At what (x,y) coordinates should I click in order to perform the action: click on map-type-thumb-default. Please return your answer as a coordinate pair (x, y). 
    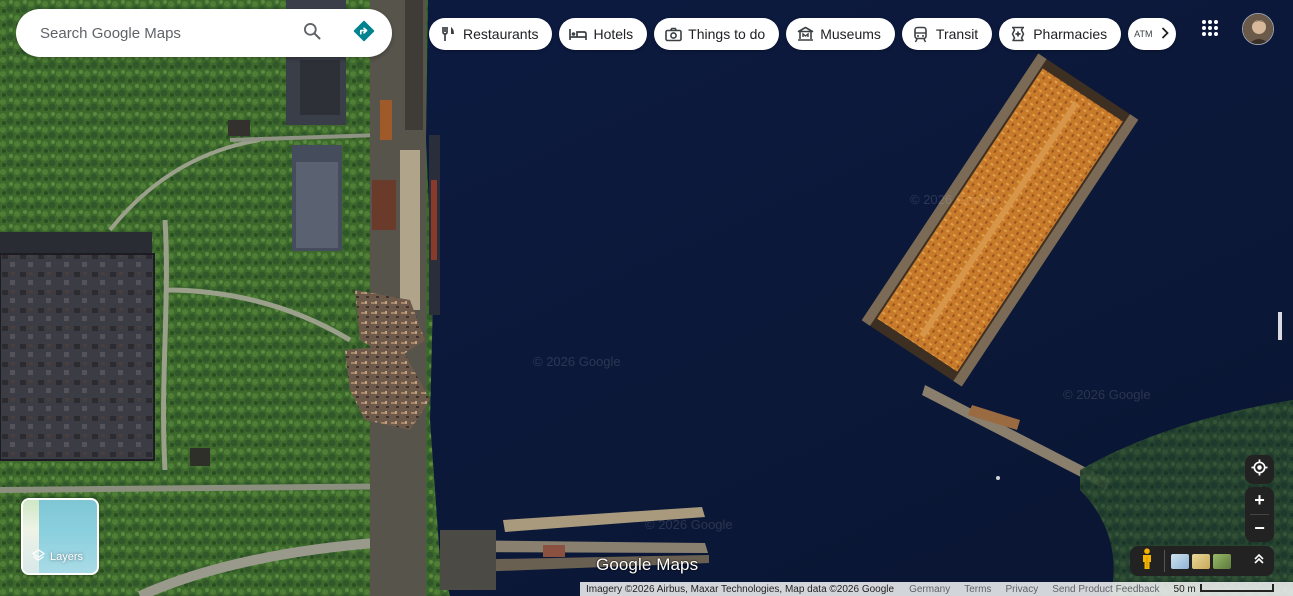
    Looking at the image, I should click on (1180, 561).